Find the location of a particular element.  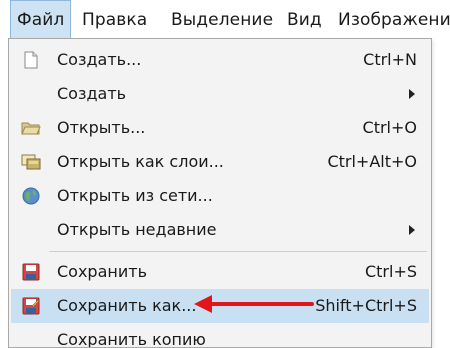

menu-edit-label: Правка is located at coordinates (115, 20).